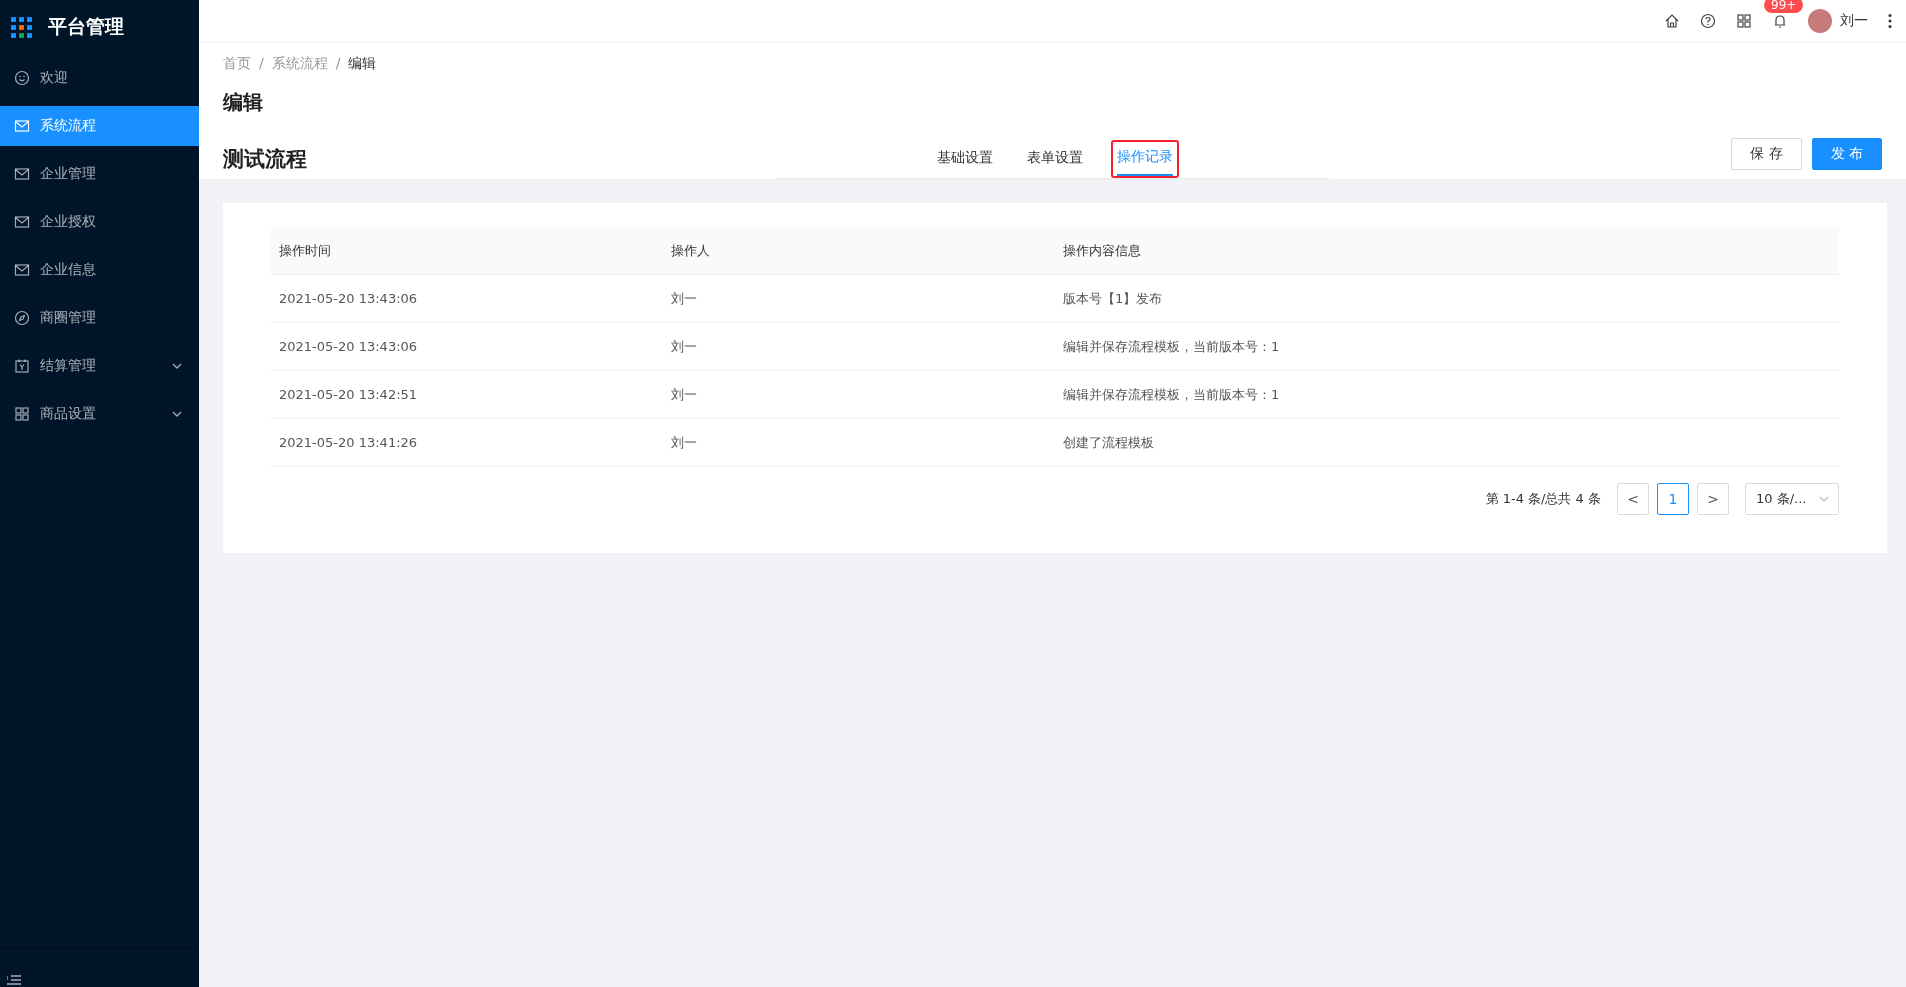  I want to click on logo-icon, so click(21, 27).